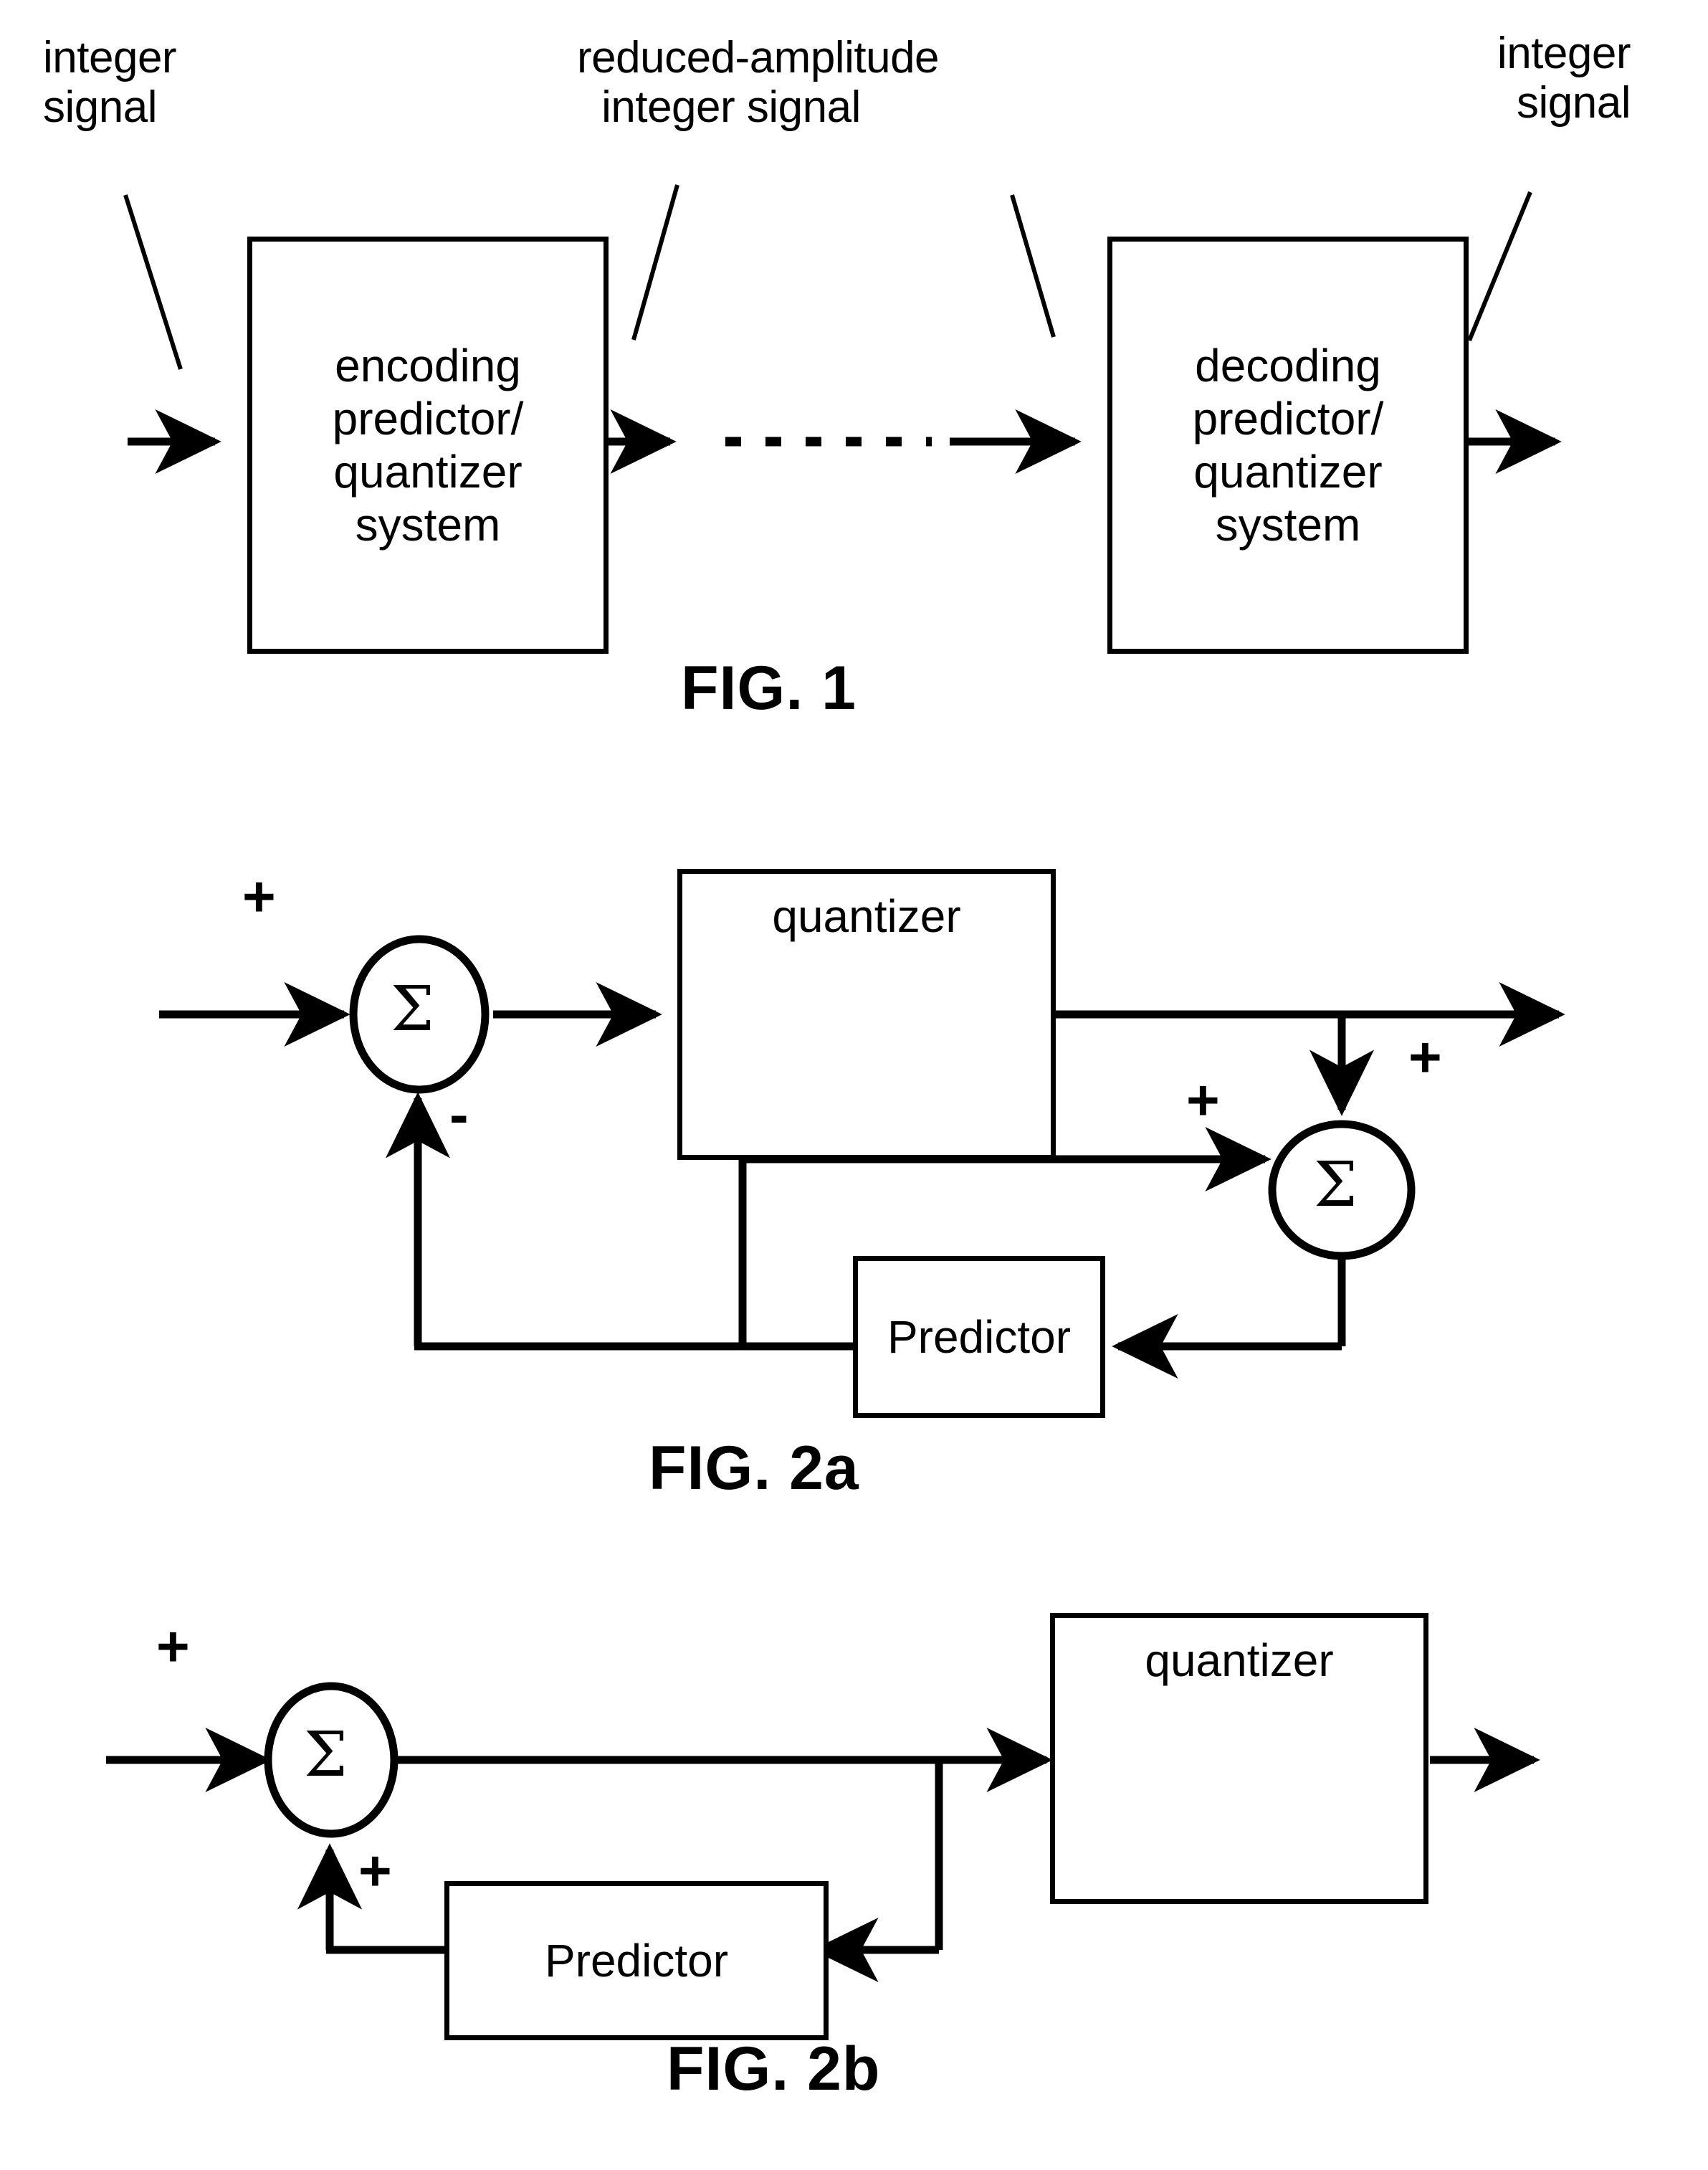  I want to click on fig2b-predictor-label: Predictor, so click(636, 1960).